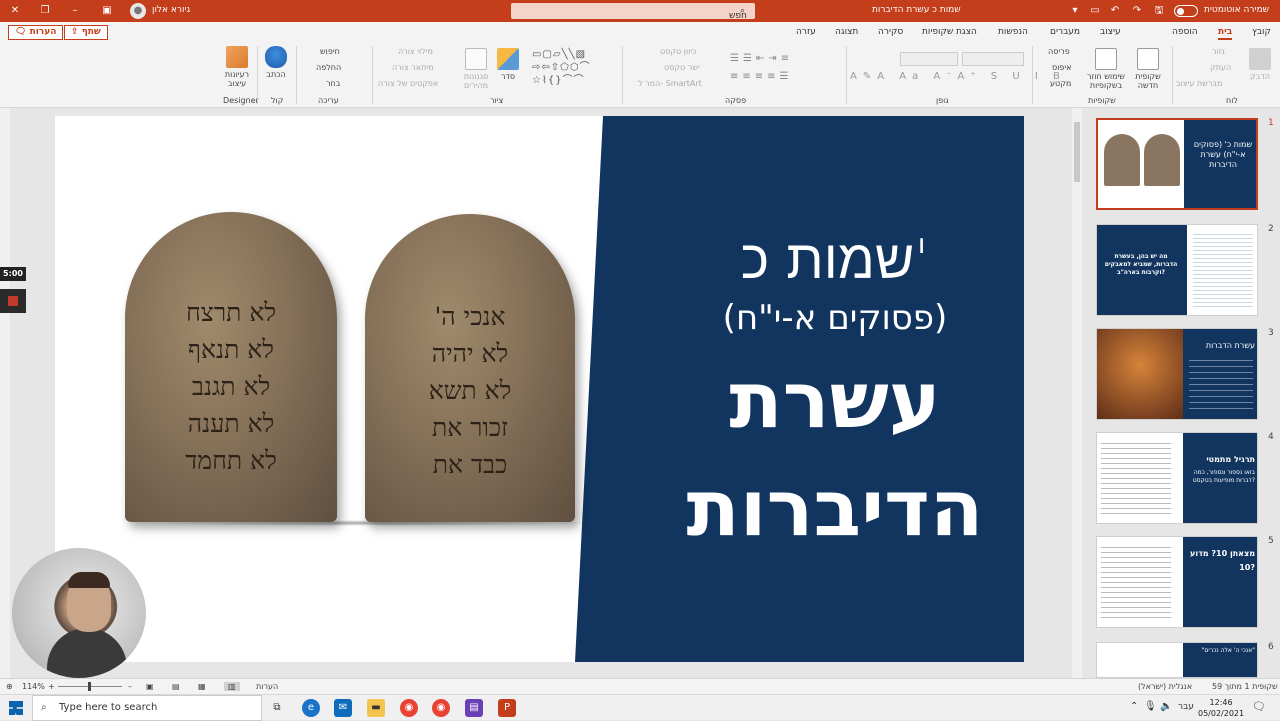 The width and height of the screenshot is (1280, 721). Describe the element at coordinates (75, 11) in the screenshot. I see `minimize-icon: –` at that location.